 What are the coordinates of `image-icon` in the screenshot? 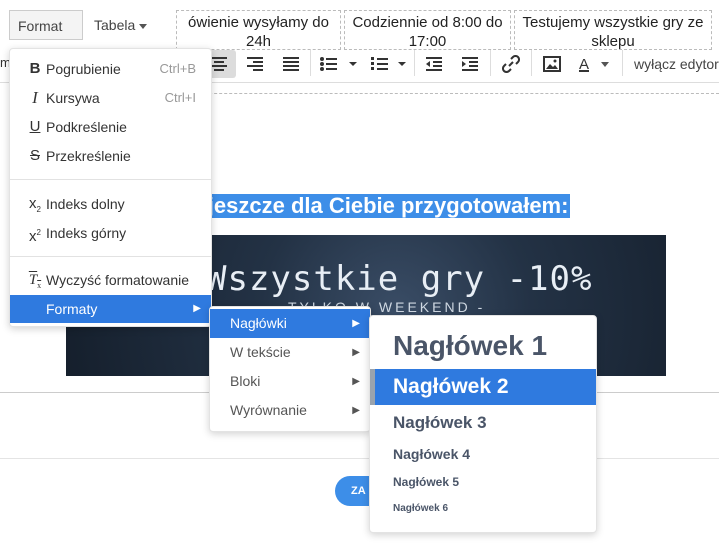 It's located at (552, 64).